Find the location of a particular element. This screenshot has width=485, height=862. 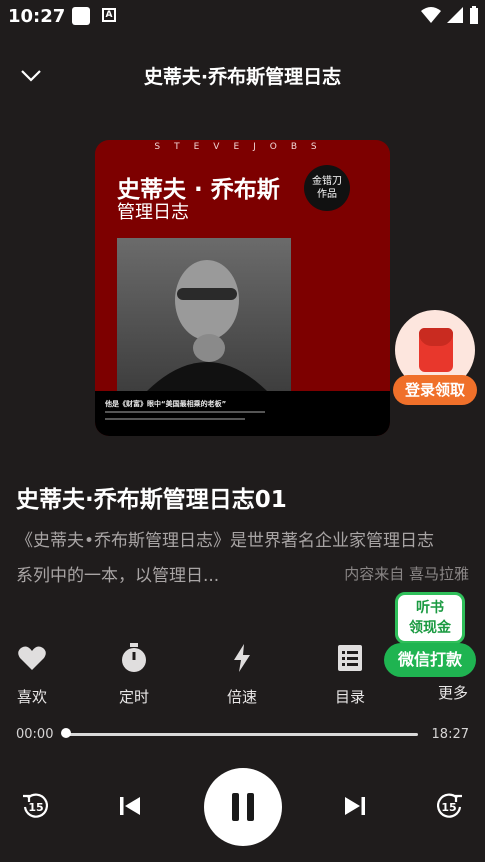

track-title: 史蒂夫·乔布斯管理日志01 is located at coordinates (151, 500).